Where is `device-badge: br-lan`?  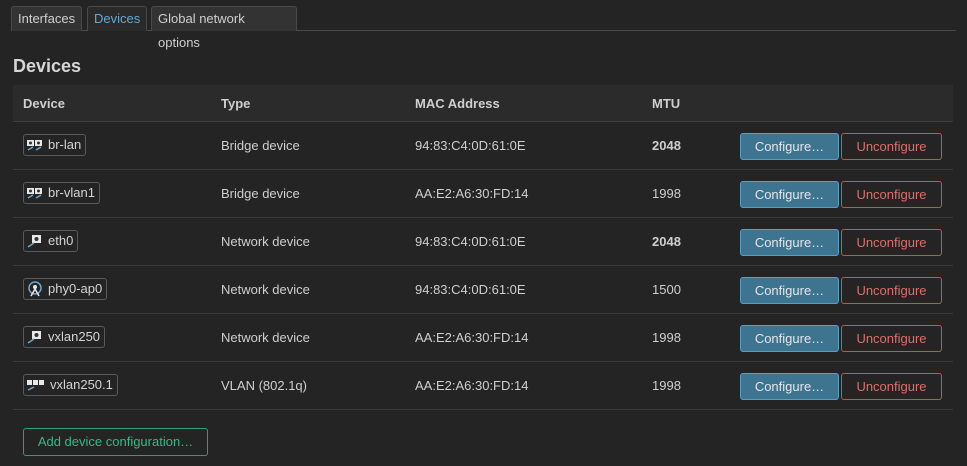 device-badge: br-lan is located at coordinates (55, 145).